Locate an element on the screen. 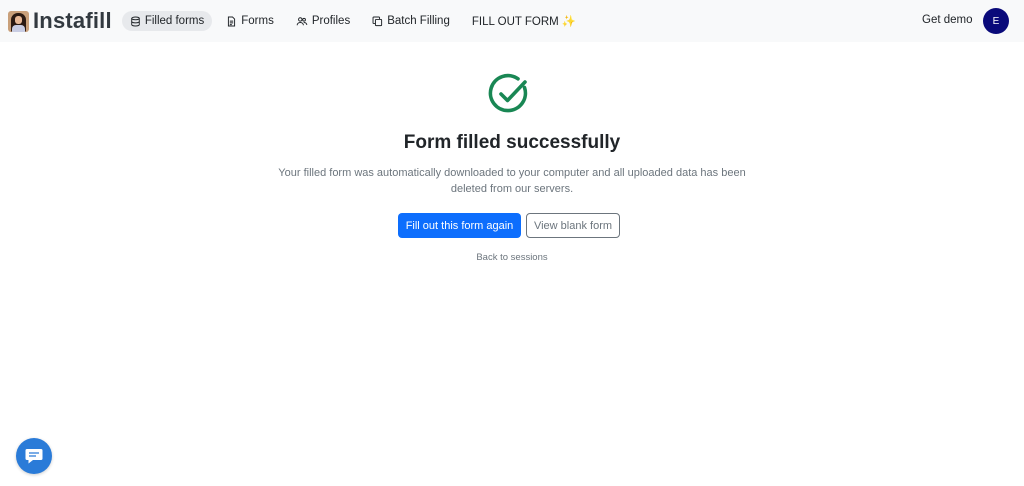 This screenshot has width=1024, height=486. nav-forms-label: Forms is located at coordinates (257, 21).